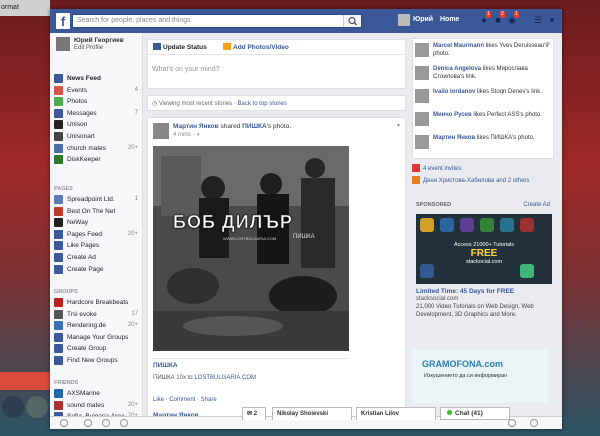  What do you see at coordinates (416, 180) in the screenshot?
I see `gift-icon` at bounding box center [416, 180].